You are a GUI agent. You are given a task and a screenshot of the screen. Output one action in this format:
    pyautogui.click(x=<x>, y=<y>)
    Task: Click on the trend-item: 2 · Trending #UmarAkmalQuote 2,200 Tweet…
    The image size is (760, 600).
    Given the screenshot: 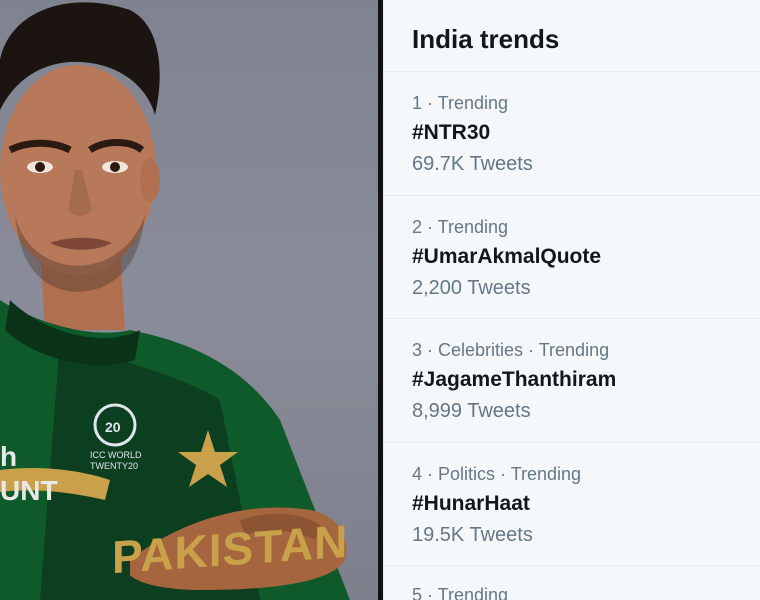 What is the action you would take?
    pyautogui.click(x=572, y=257)
    